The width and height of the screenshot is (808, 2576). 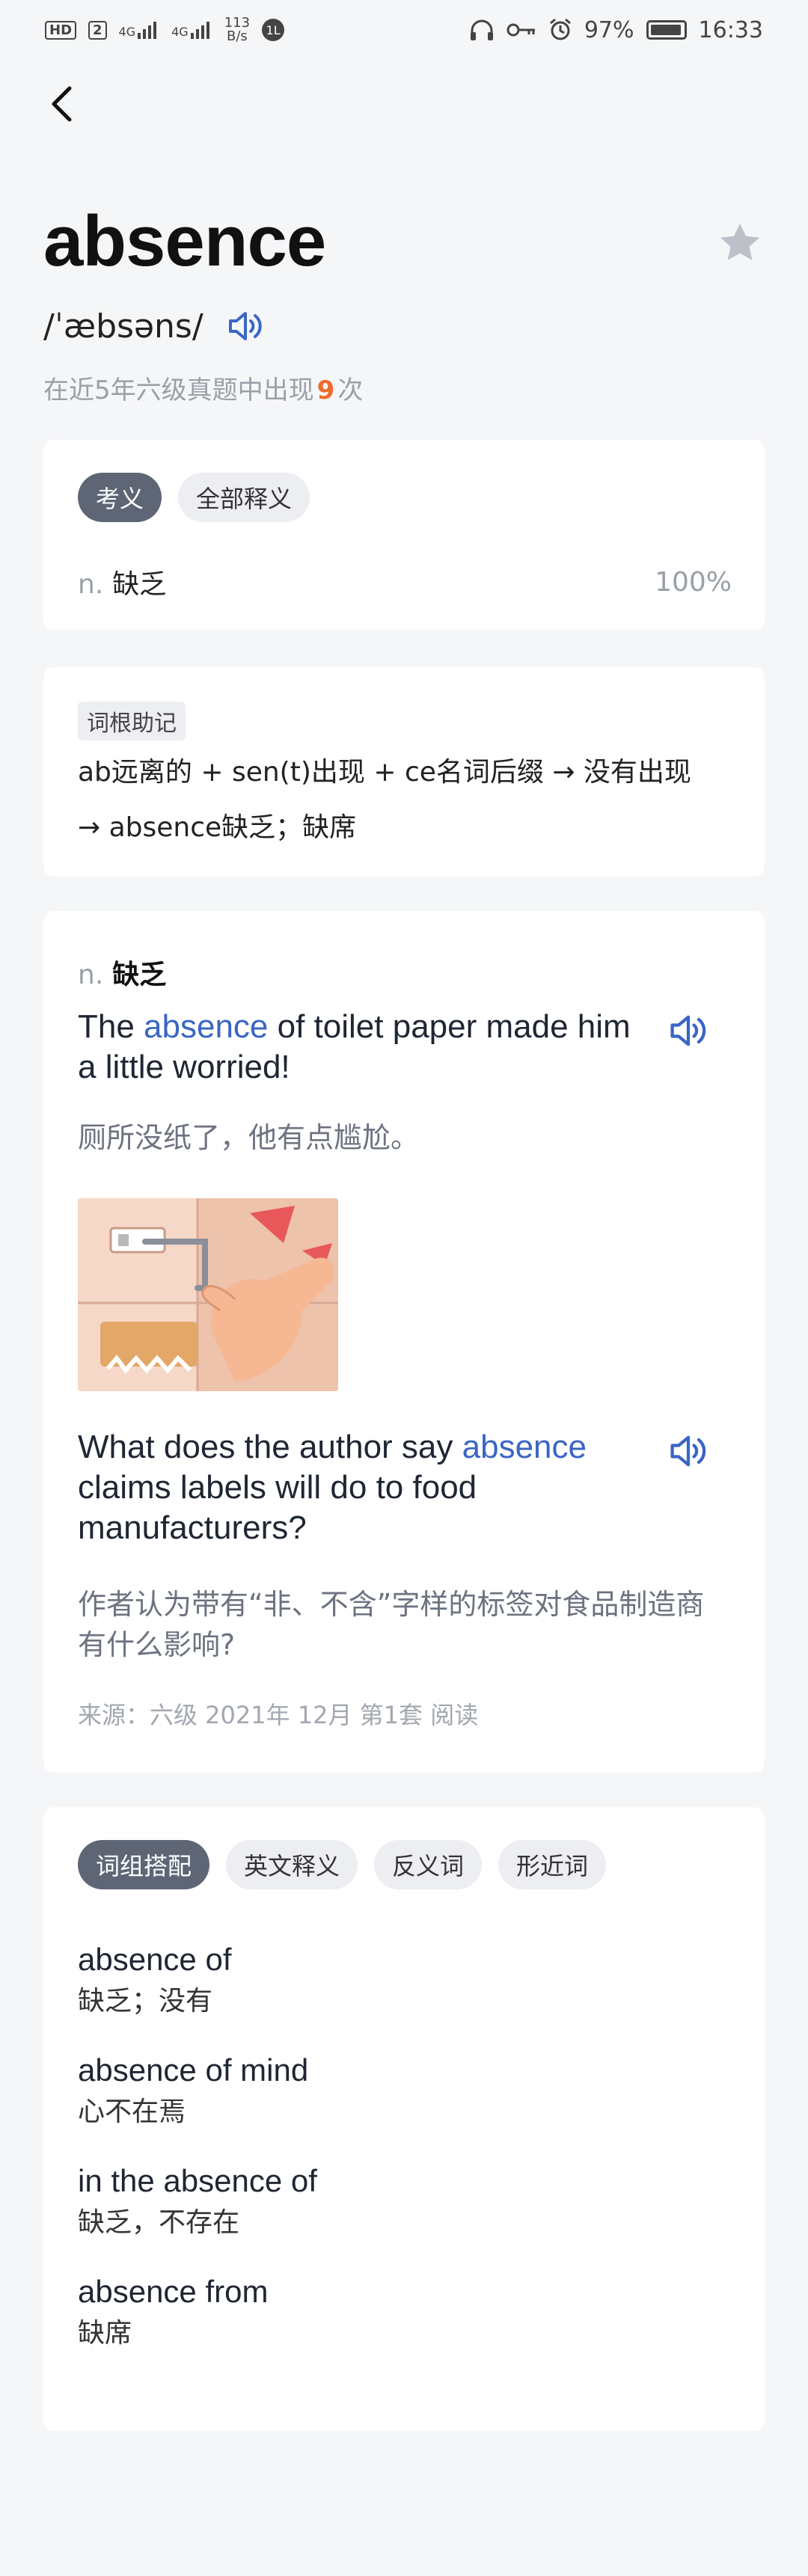 I want to click on sim2-indicator: 2, so click(x=97, y=30).